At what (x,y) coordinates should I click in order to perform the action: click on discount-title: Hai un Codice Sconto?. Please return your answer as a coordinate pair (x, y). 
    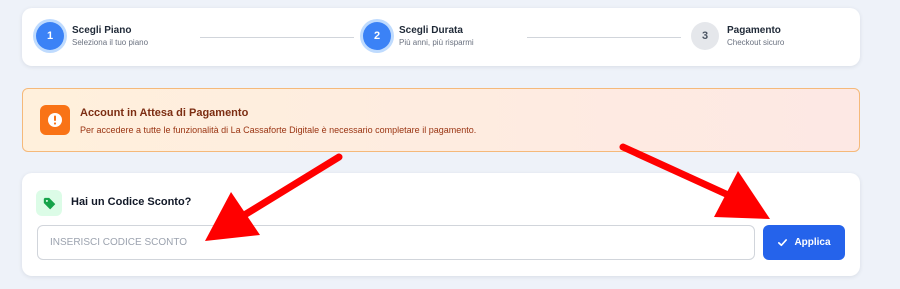
    Looking at the image, I should click on (131, 202).